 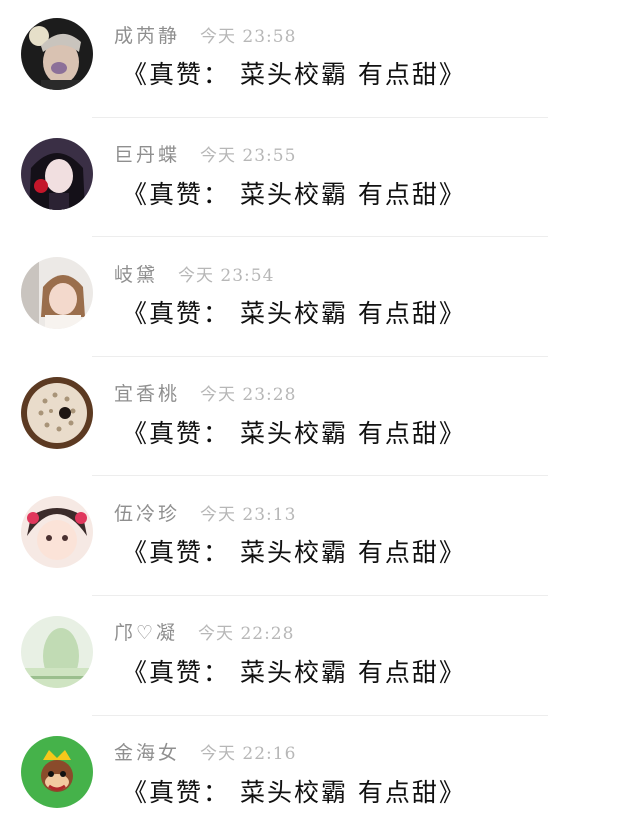 What do you see at coordinates (246, 634) in the screenshot?
I see `comment-time: 今天 22:28` at bounding box center [246, 634].